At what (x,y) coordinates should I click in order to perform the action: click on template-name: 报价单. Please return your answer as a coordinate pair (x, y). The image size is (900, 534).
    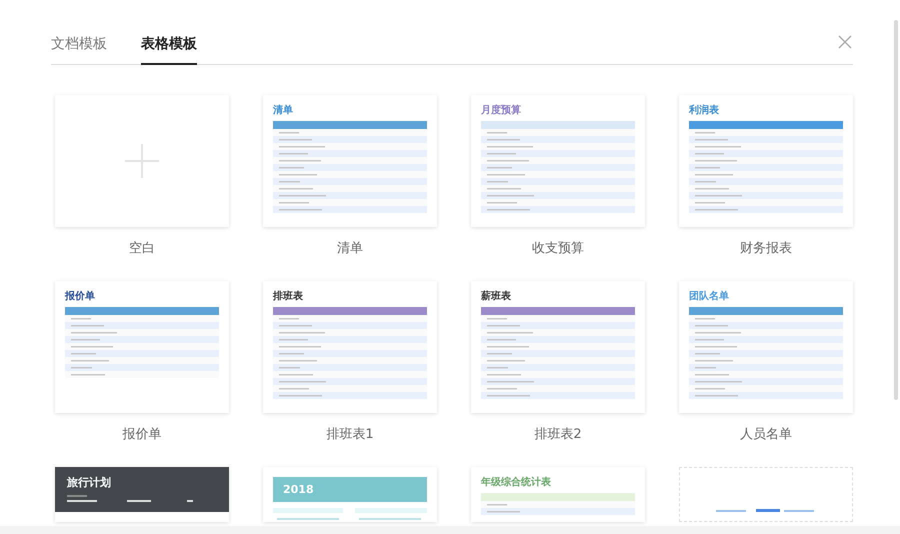
    Looking at the image, I should click on (142, 434).